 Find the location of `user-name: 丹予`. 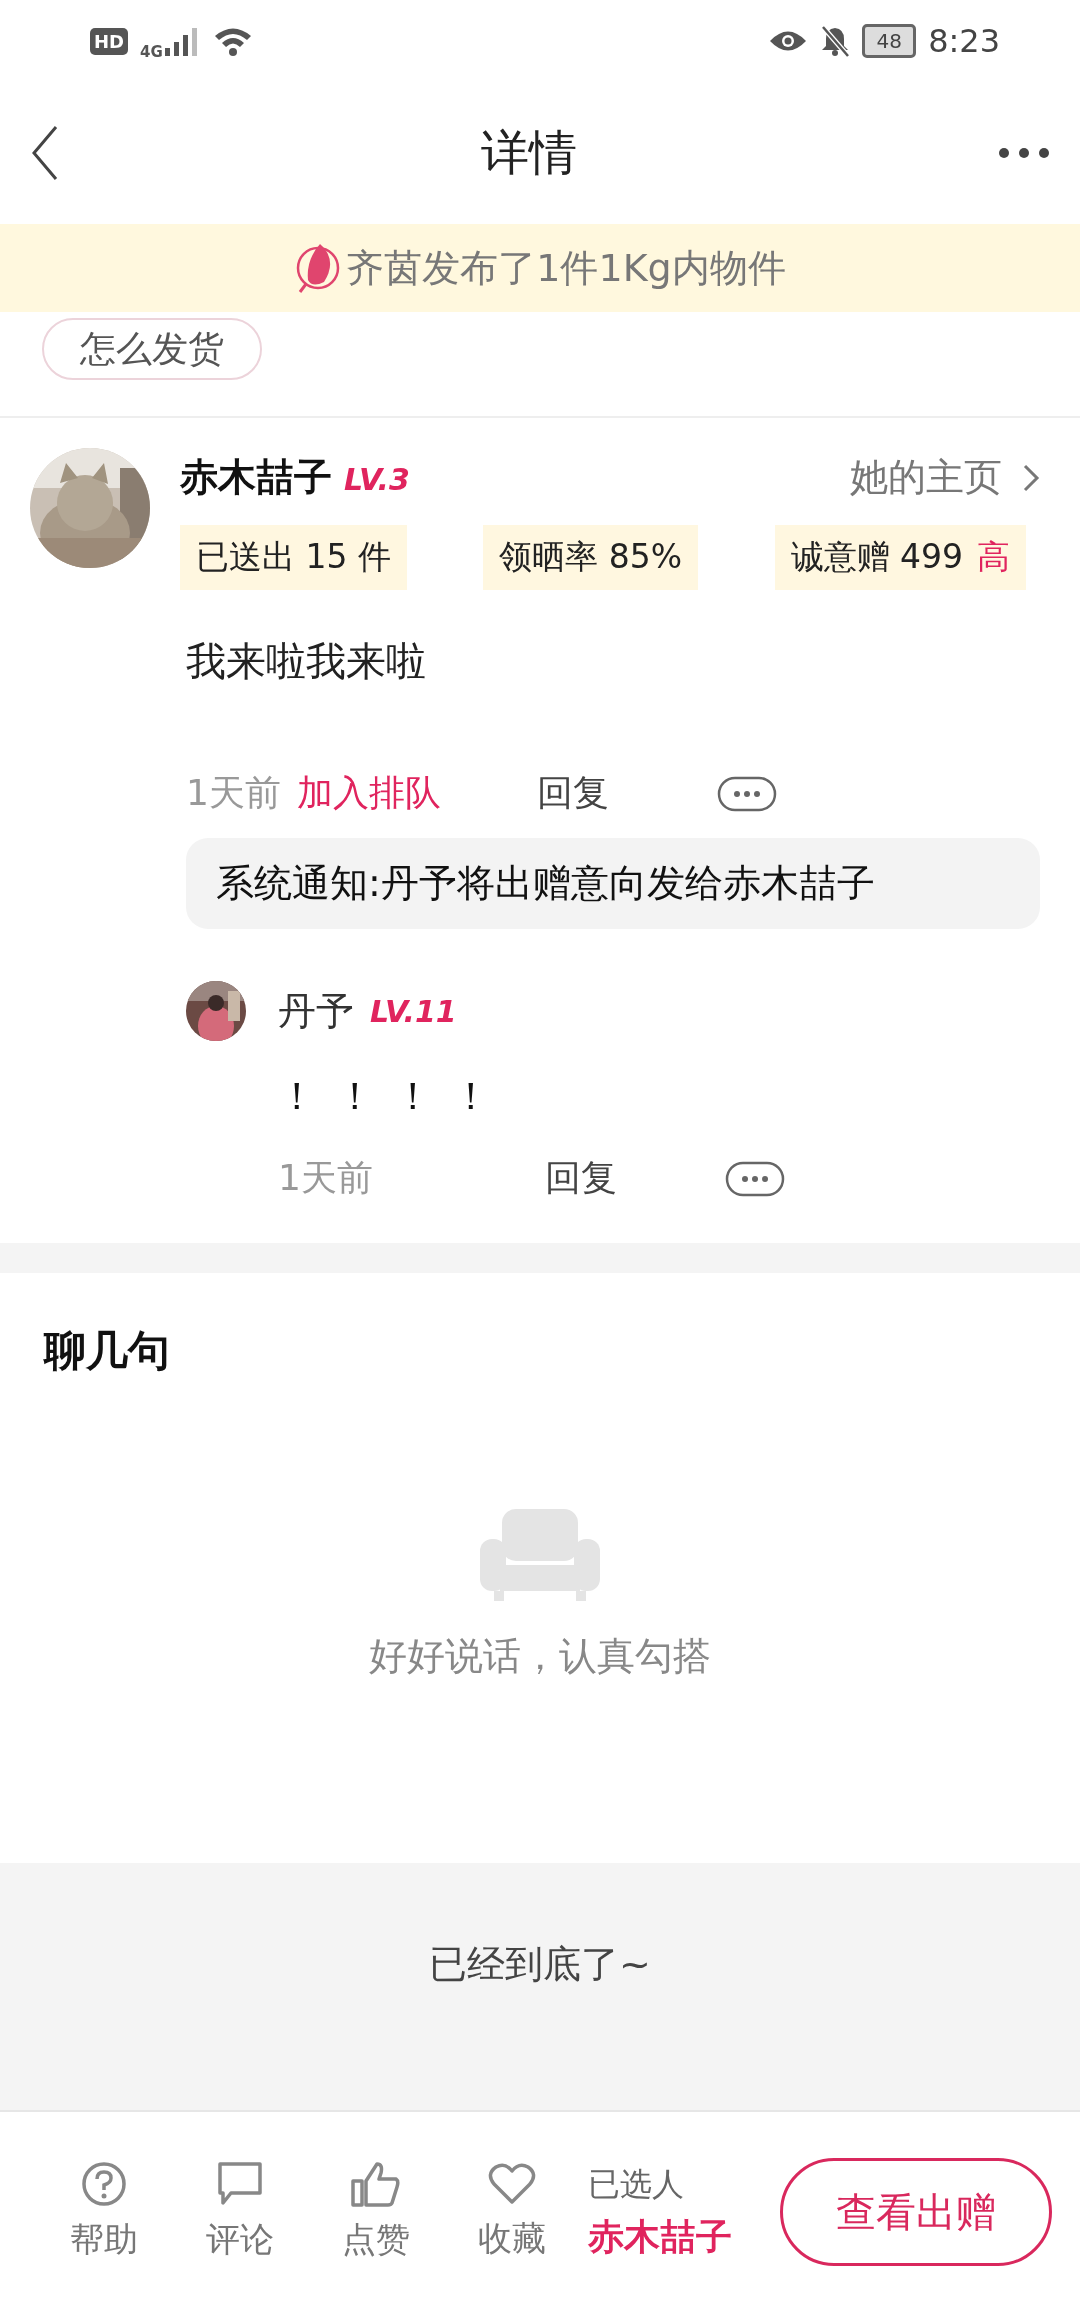

user-name: 丹予 is located at coordinates (316, 1011).